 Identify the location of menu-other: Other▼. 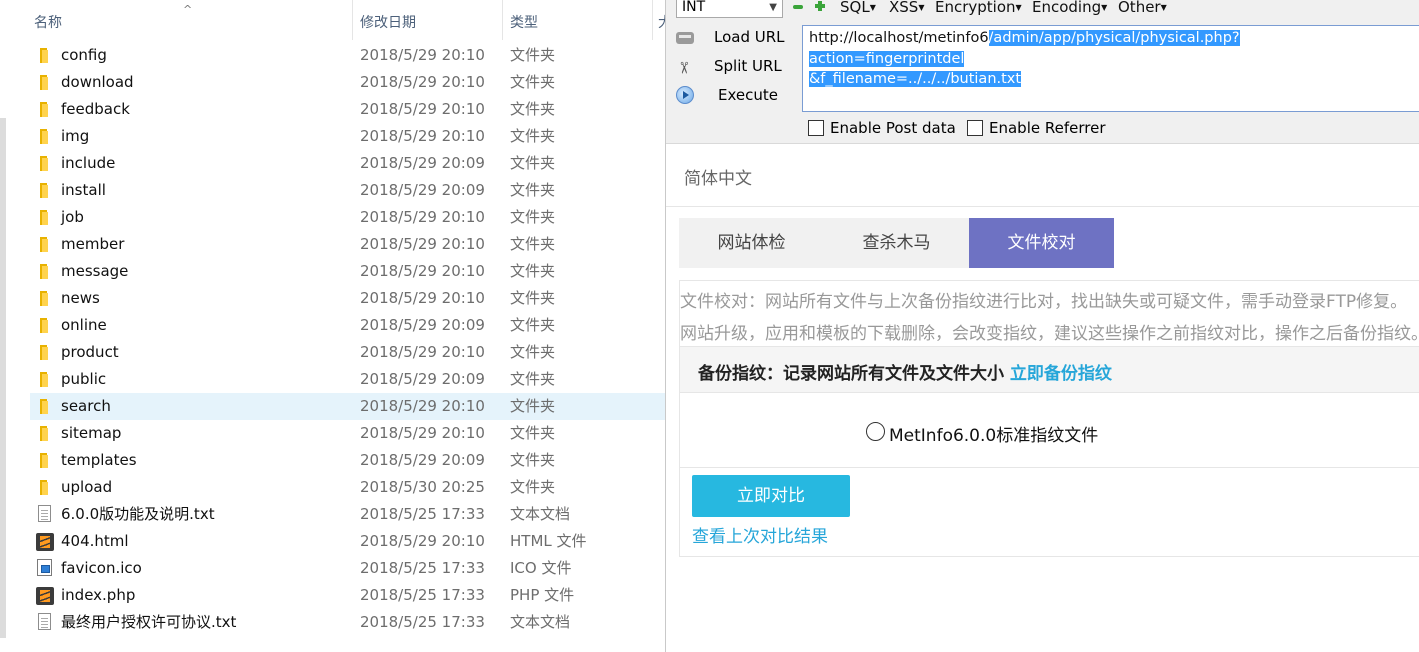
(1142, 8).